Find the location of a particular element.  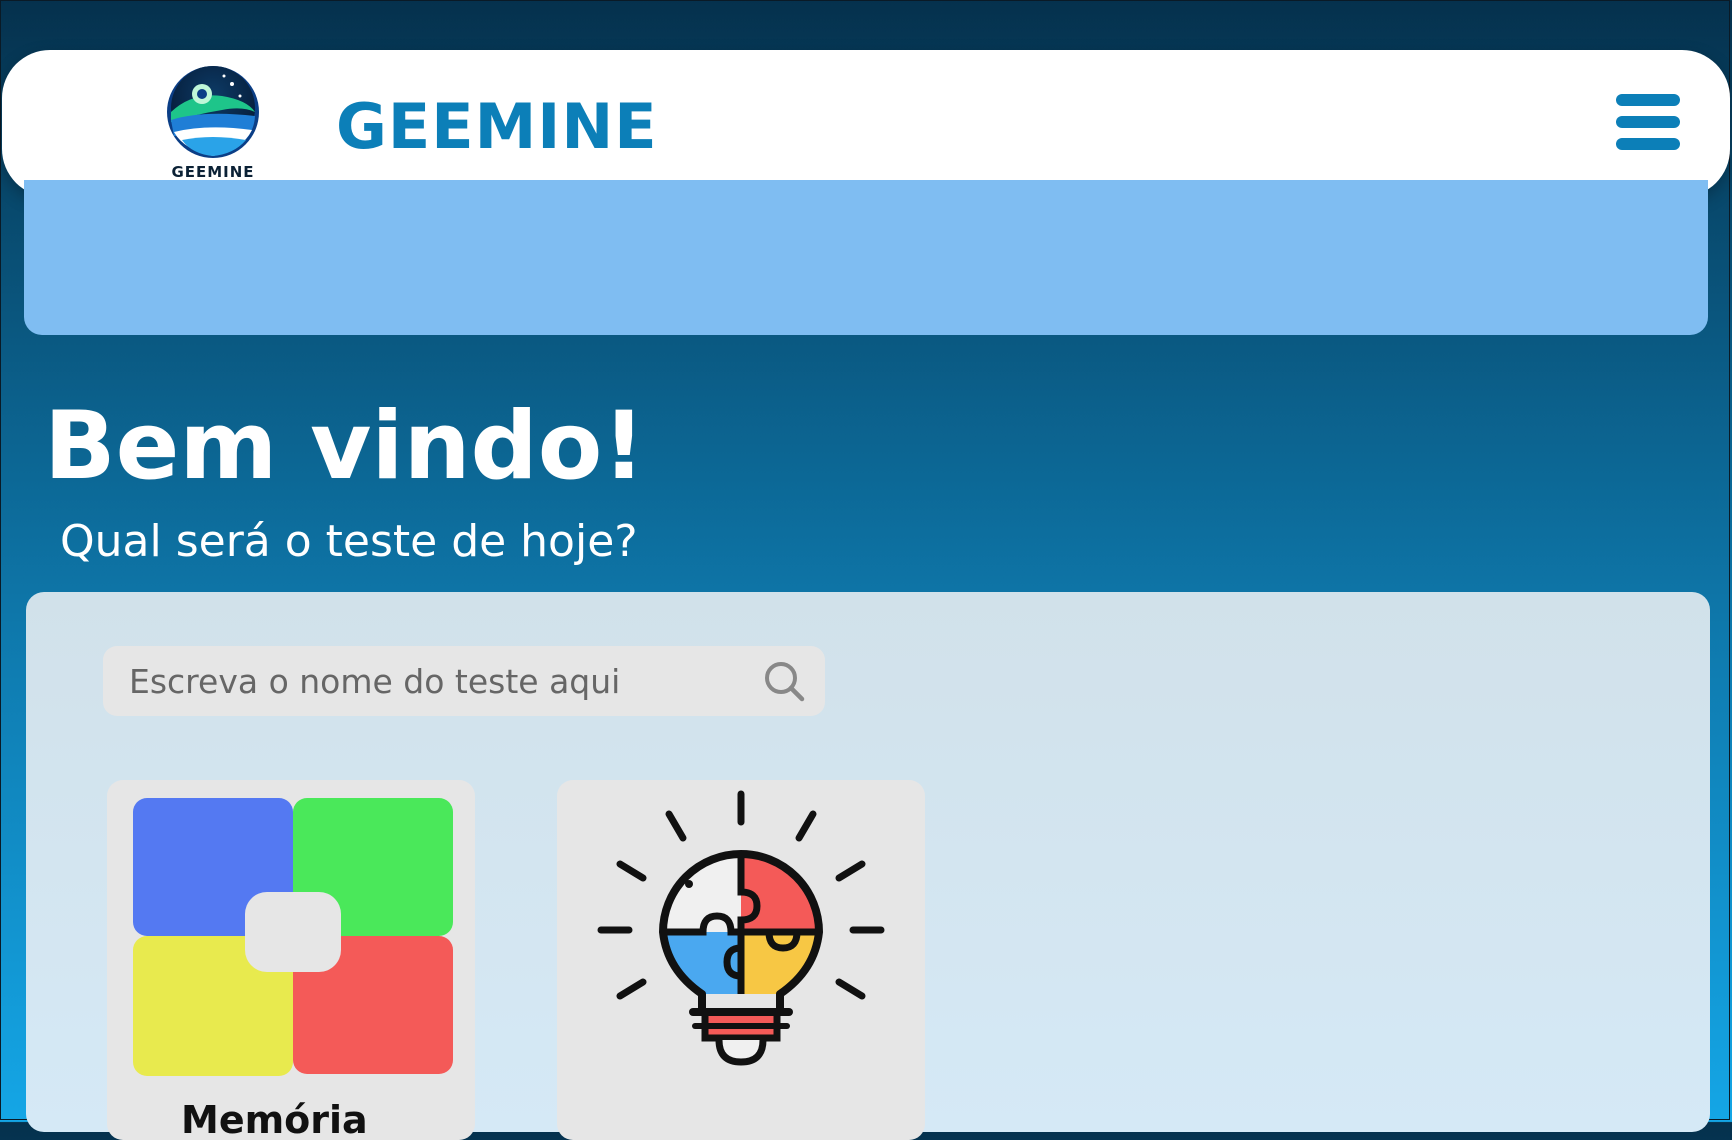

hamburger-menu-icon is located at coordinates (1648, 122).